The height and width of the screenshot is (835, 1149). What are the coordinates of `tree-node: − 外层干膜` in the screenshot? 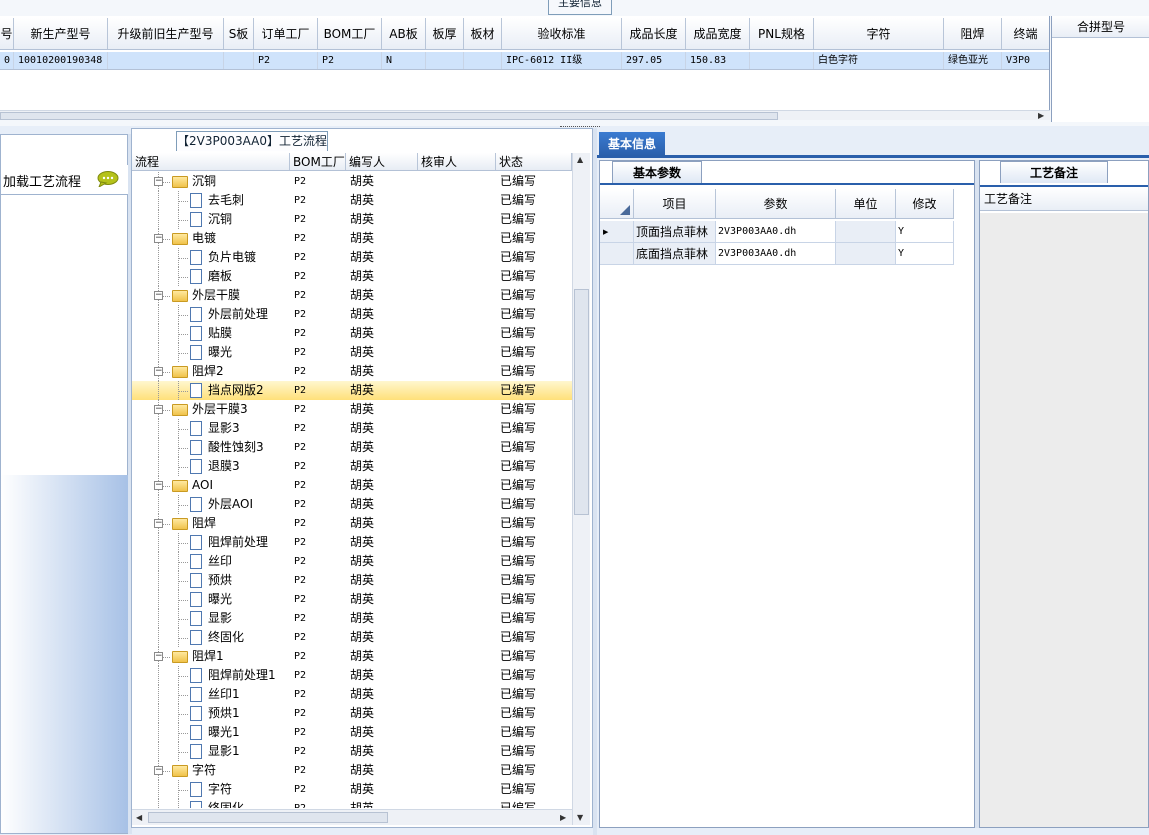 It's located at (211, 295).